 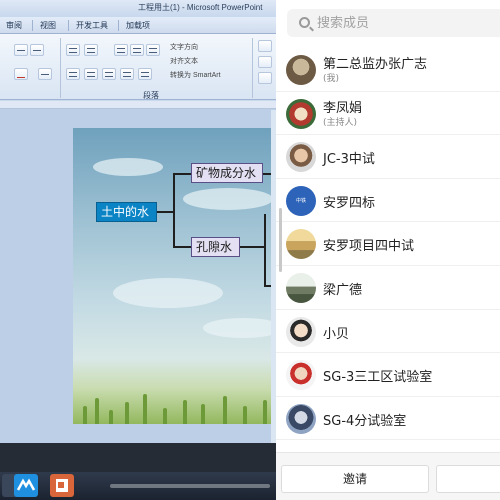 I want to click on mindmap-node-pore-water: 孔隙水, so click(x=215, y=247).